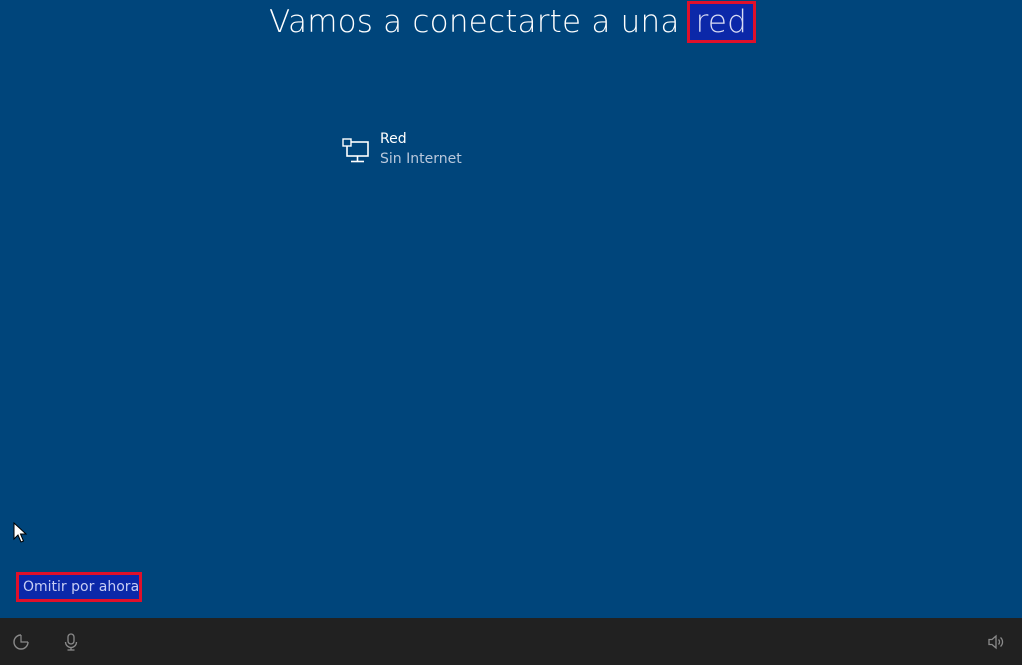  What do you see at coordinates (71, 642) in the screenshot?
I see `microphone-icon` at bounding box center [71, 642].